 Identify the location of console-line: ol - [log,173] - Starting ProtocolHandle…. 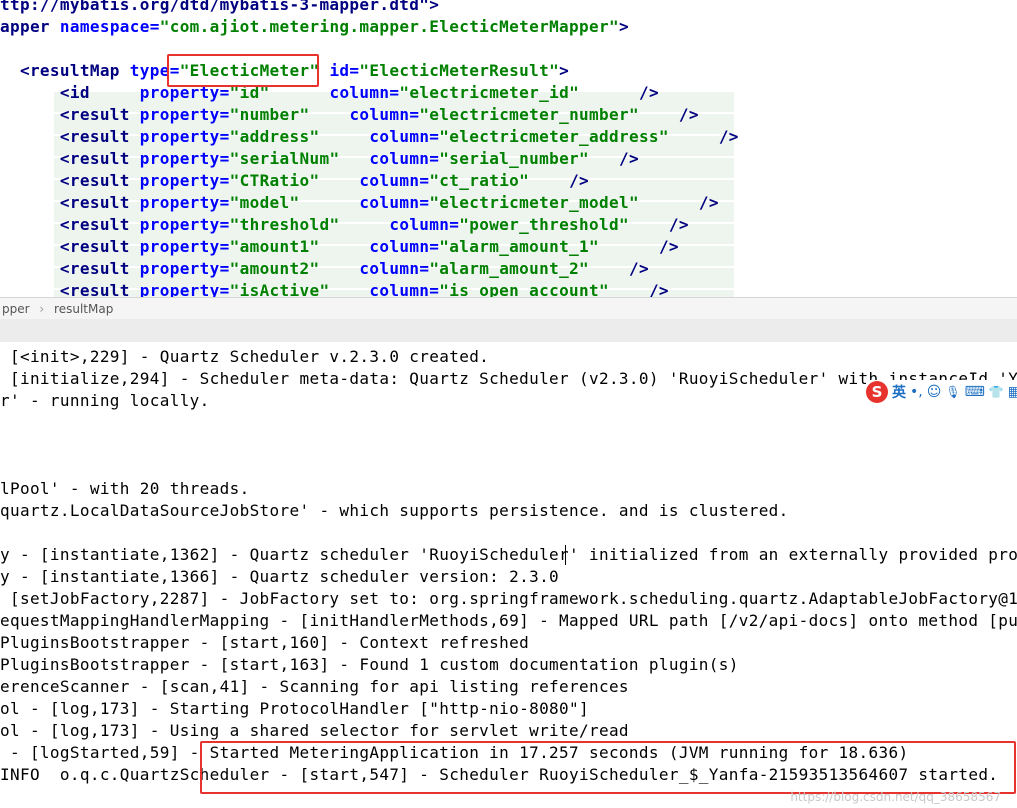
(294, 708).